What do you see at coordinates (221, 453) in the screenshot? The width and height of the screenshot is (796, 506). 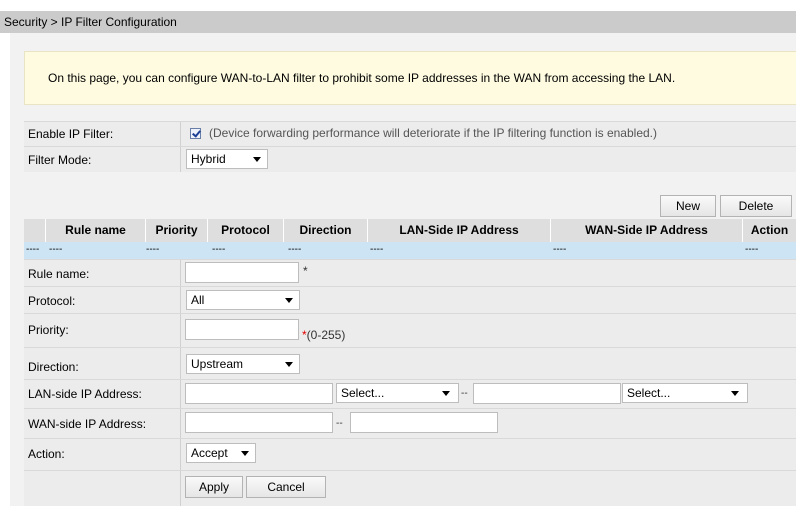 I see `action-select: Accept` at bounding box center [221, 453].